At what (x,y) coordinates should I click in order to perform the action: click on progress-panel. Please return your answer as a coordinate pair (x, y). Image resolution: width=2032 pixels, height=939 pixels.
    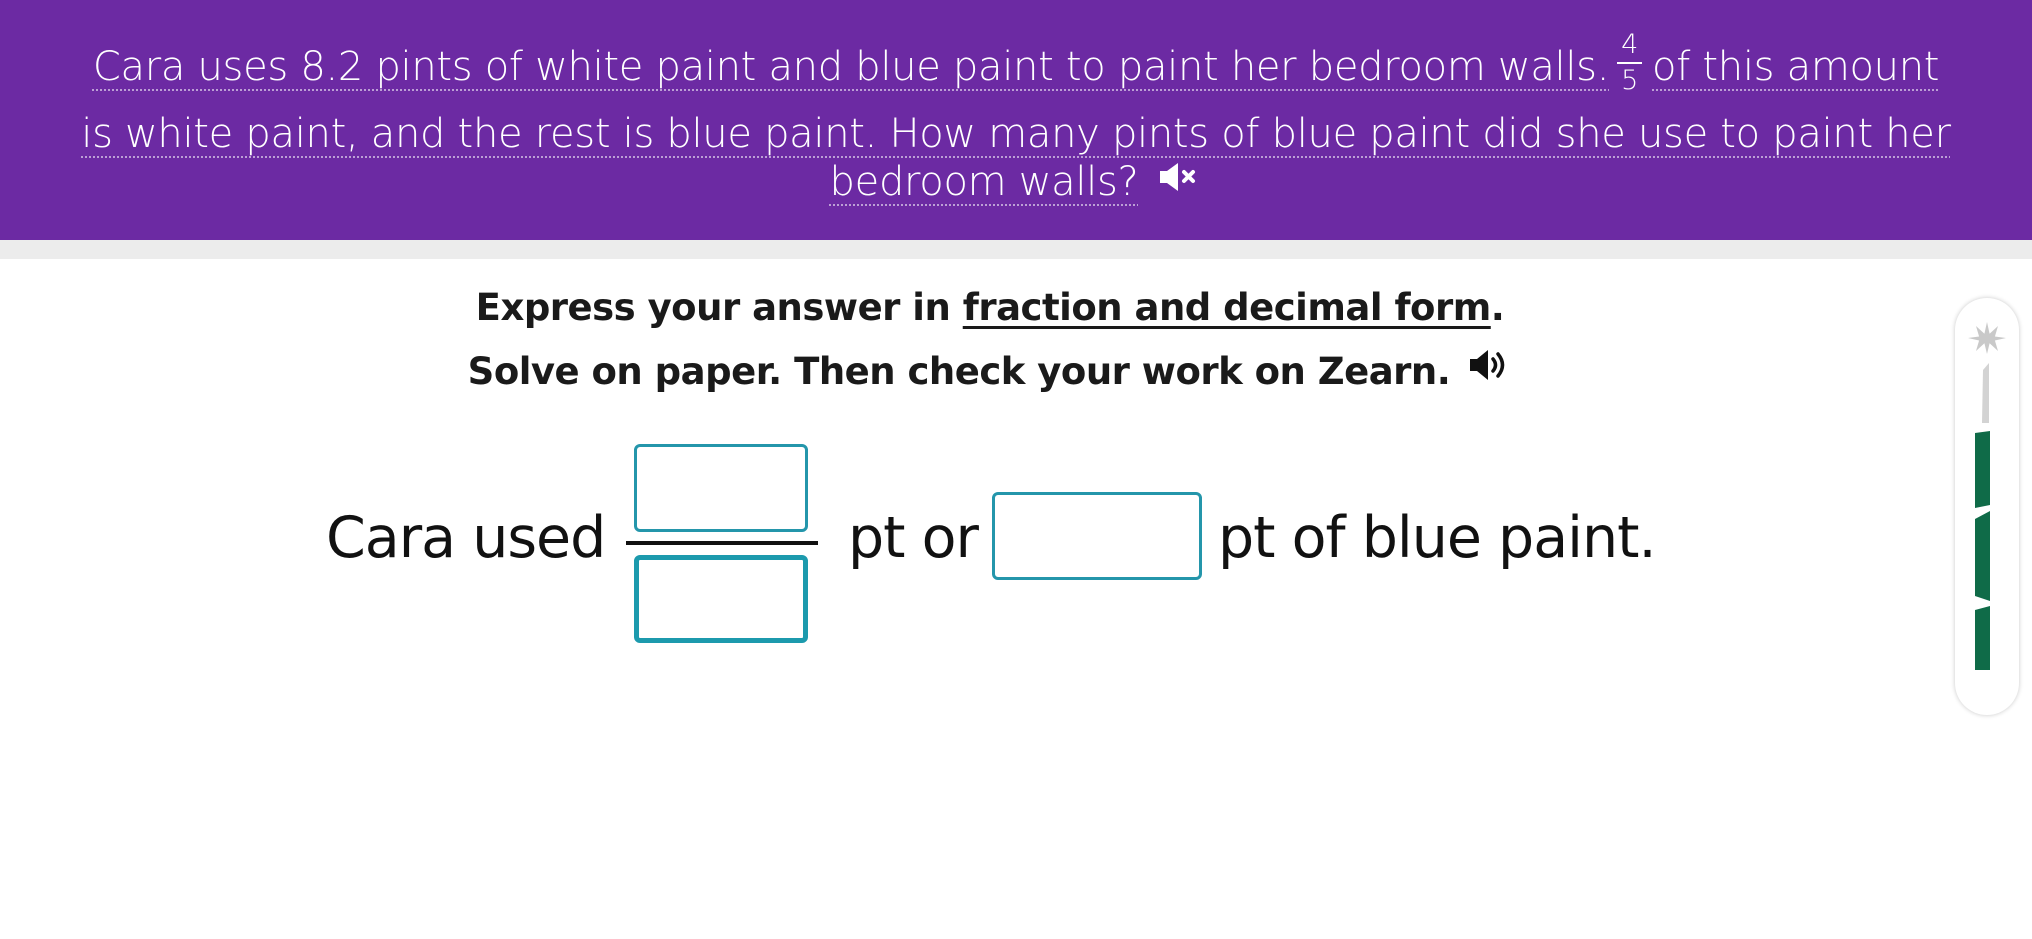
    Looking at the image, I should click on (1987, 506).